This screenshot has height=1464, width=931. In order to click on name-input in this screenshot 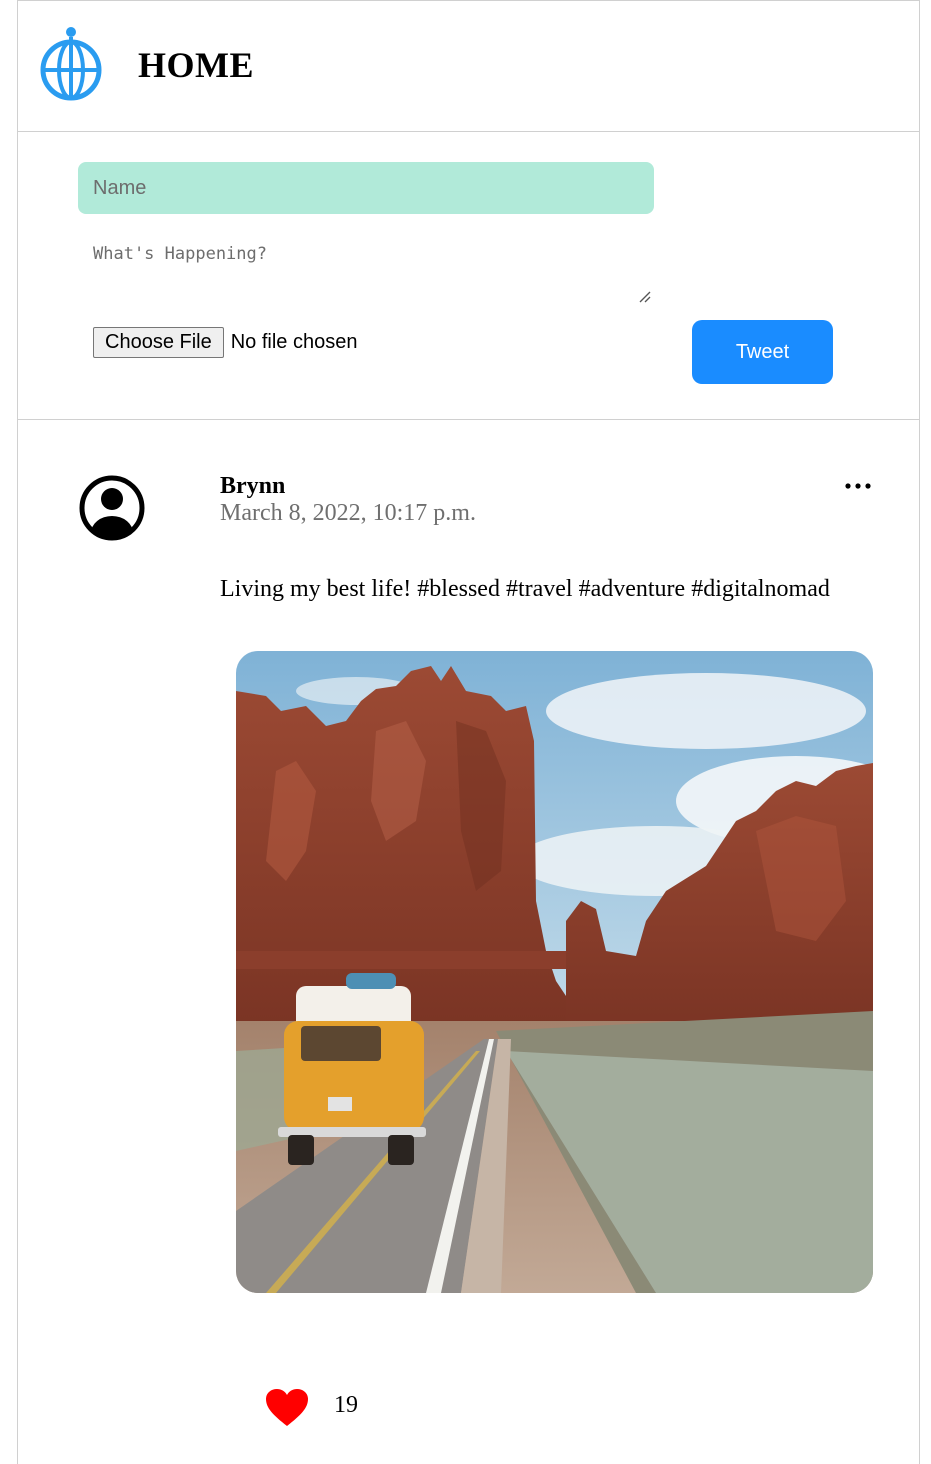, I will do `click(366, 188)`.